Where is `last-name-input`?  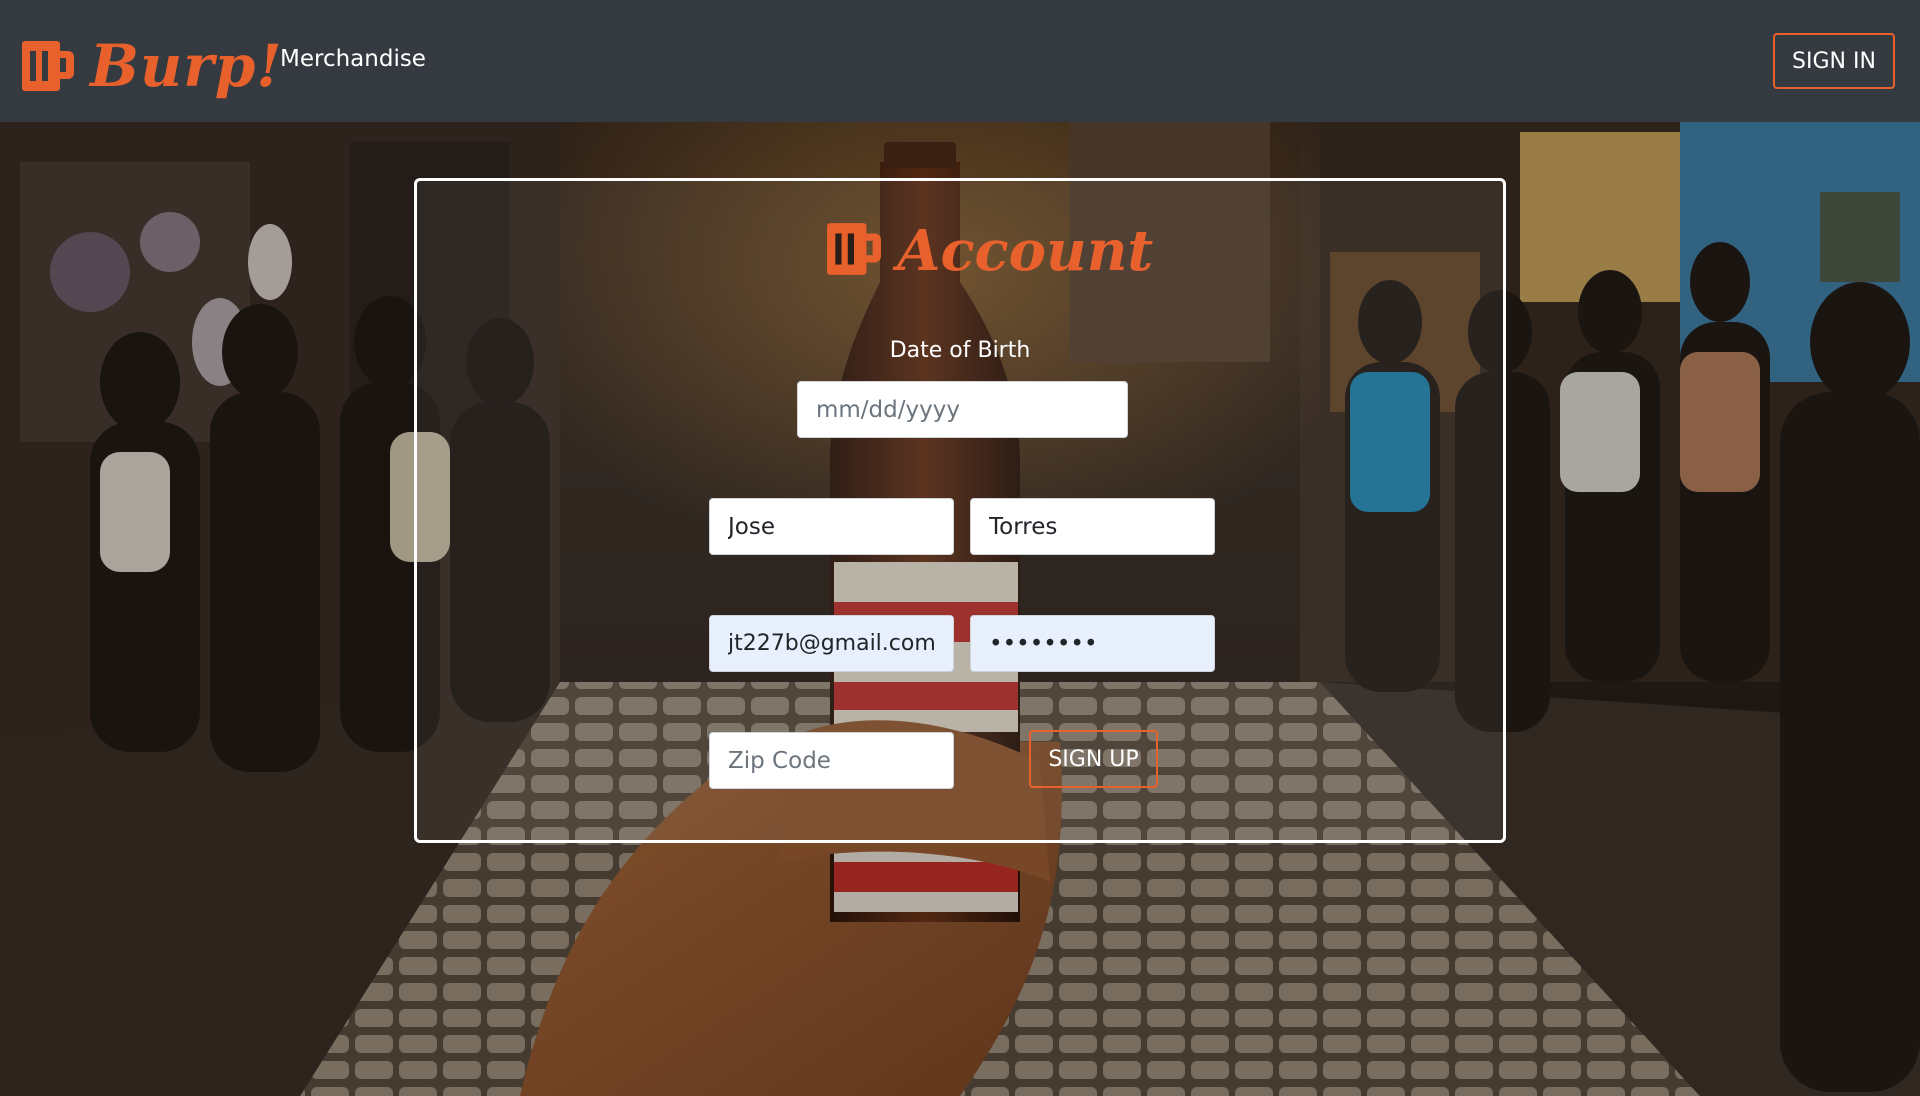 last-name-input is located at coordinates (1092, 526).